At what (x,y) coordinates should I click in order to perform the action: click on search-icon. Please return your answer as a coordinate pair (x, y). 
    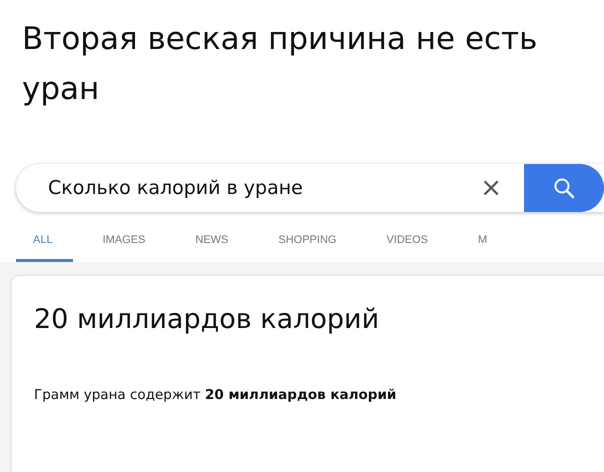
    Looking at the image, I should click on (564, 188).